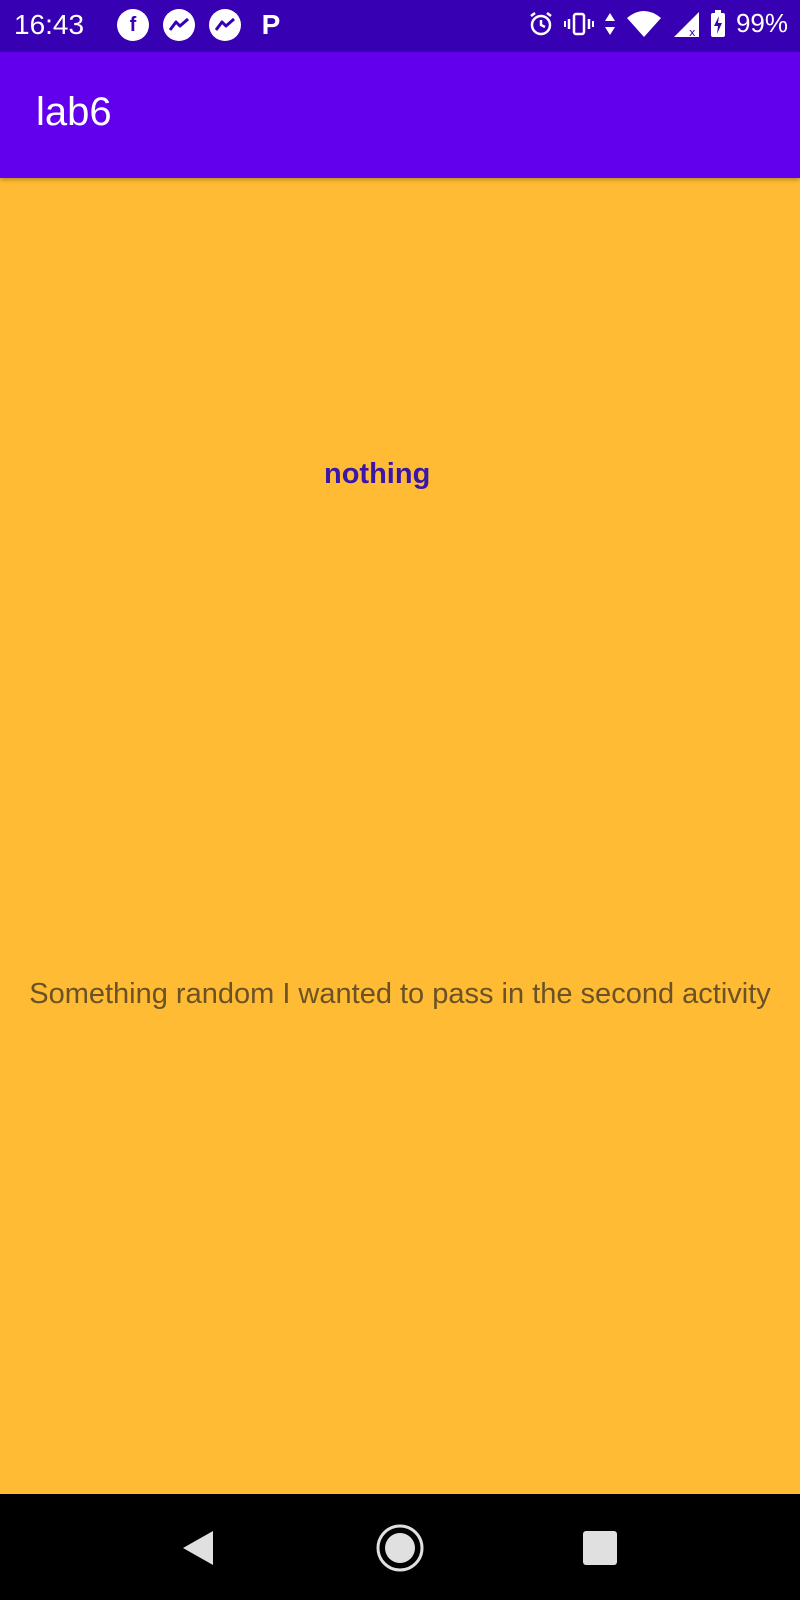  I want to click on navigation-bar, so click(400, 1547).